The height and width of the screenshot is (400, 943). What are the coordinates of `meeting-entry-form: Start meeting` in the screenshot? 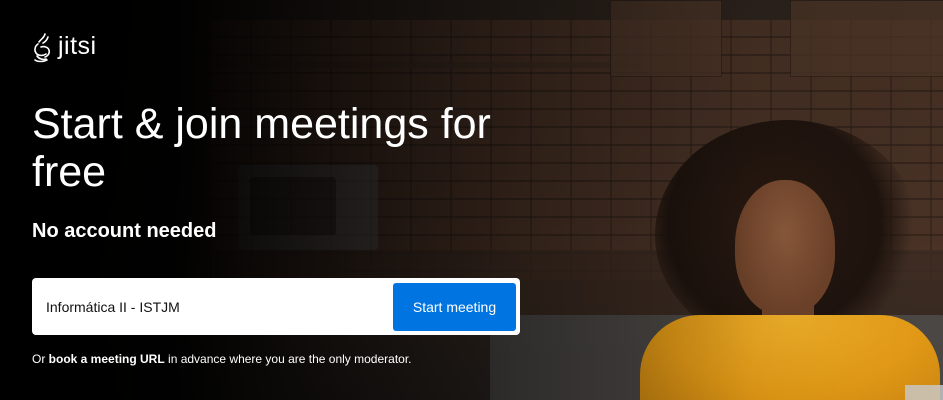 It's located at (276, 306).